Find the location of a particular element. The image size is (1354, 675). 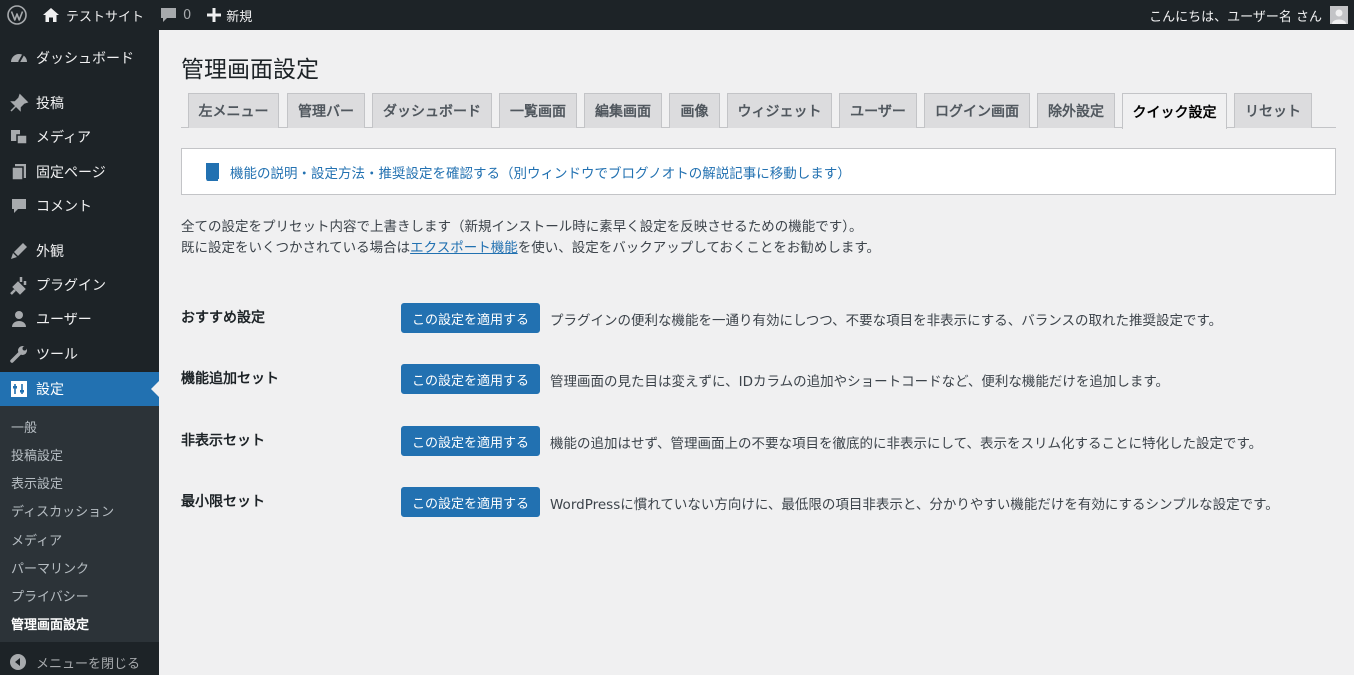

sidebar-item-settings: 設定 is located at coordinates (79, 389).